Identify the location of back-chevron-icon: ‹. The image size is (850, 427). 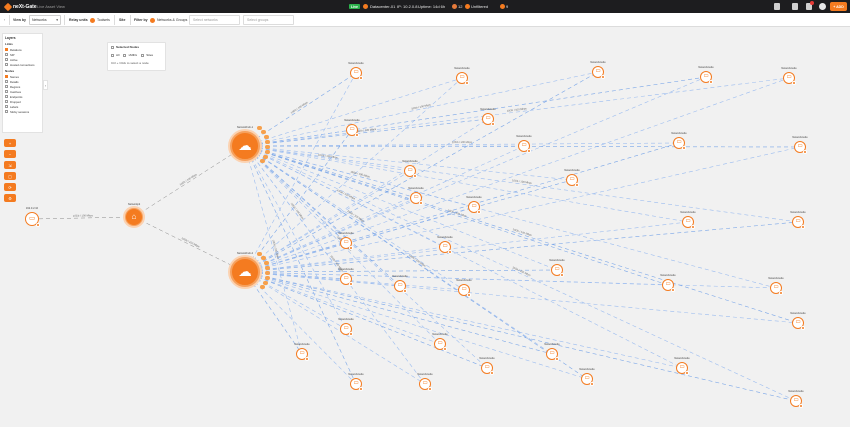
(4, 20).